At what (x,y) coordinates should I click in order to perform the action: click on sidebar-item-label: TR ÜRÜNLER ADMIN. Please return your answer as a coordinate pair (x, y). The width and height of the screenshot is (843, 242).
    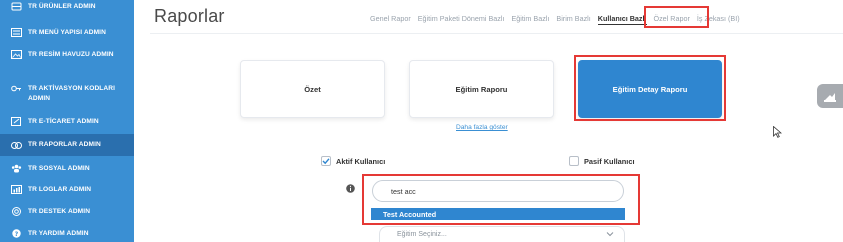
    Looking at the image, I should click on (62, 6).